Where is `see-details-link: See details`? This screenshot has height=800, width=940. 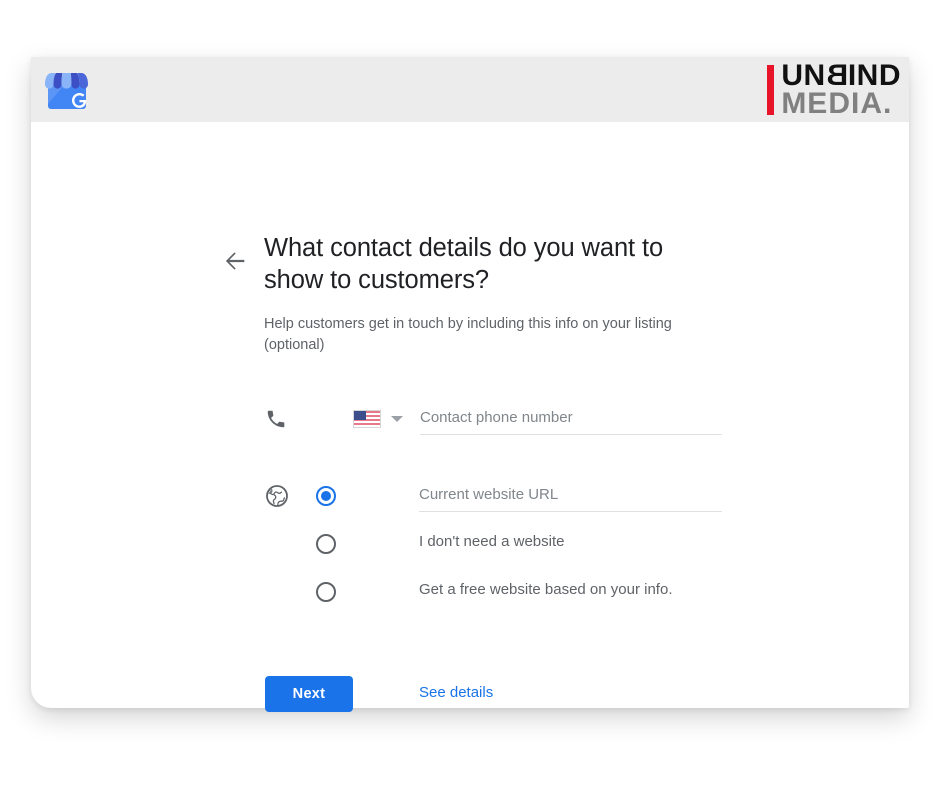
see-details-link: See details is located at coordinates (456, 692).